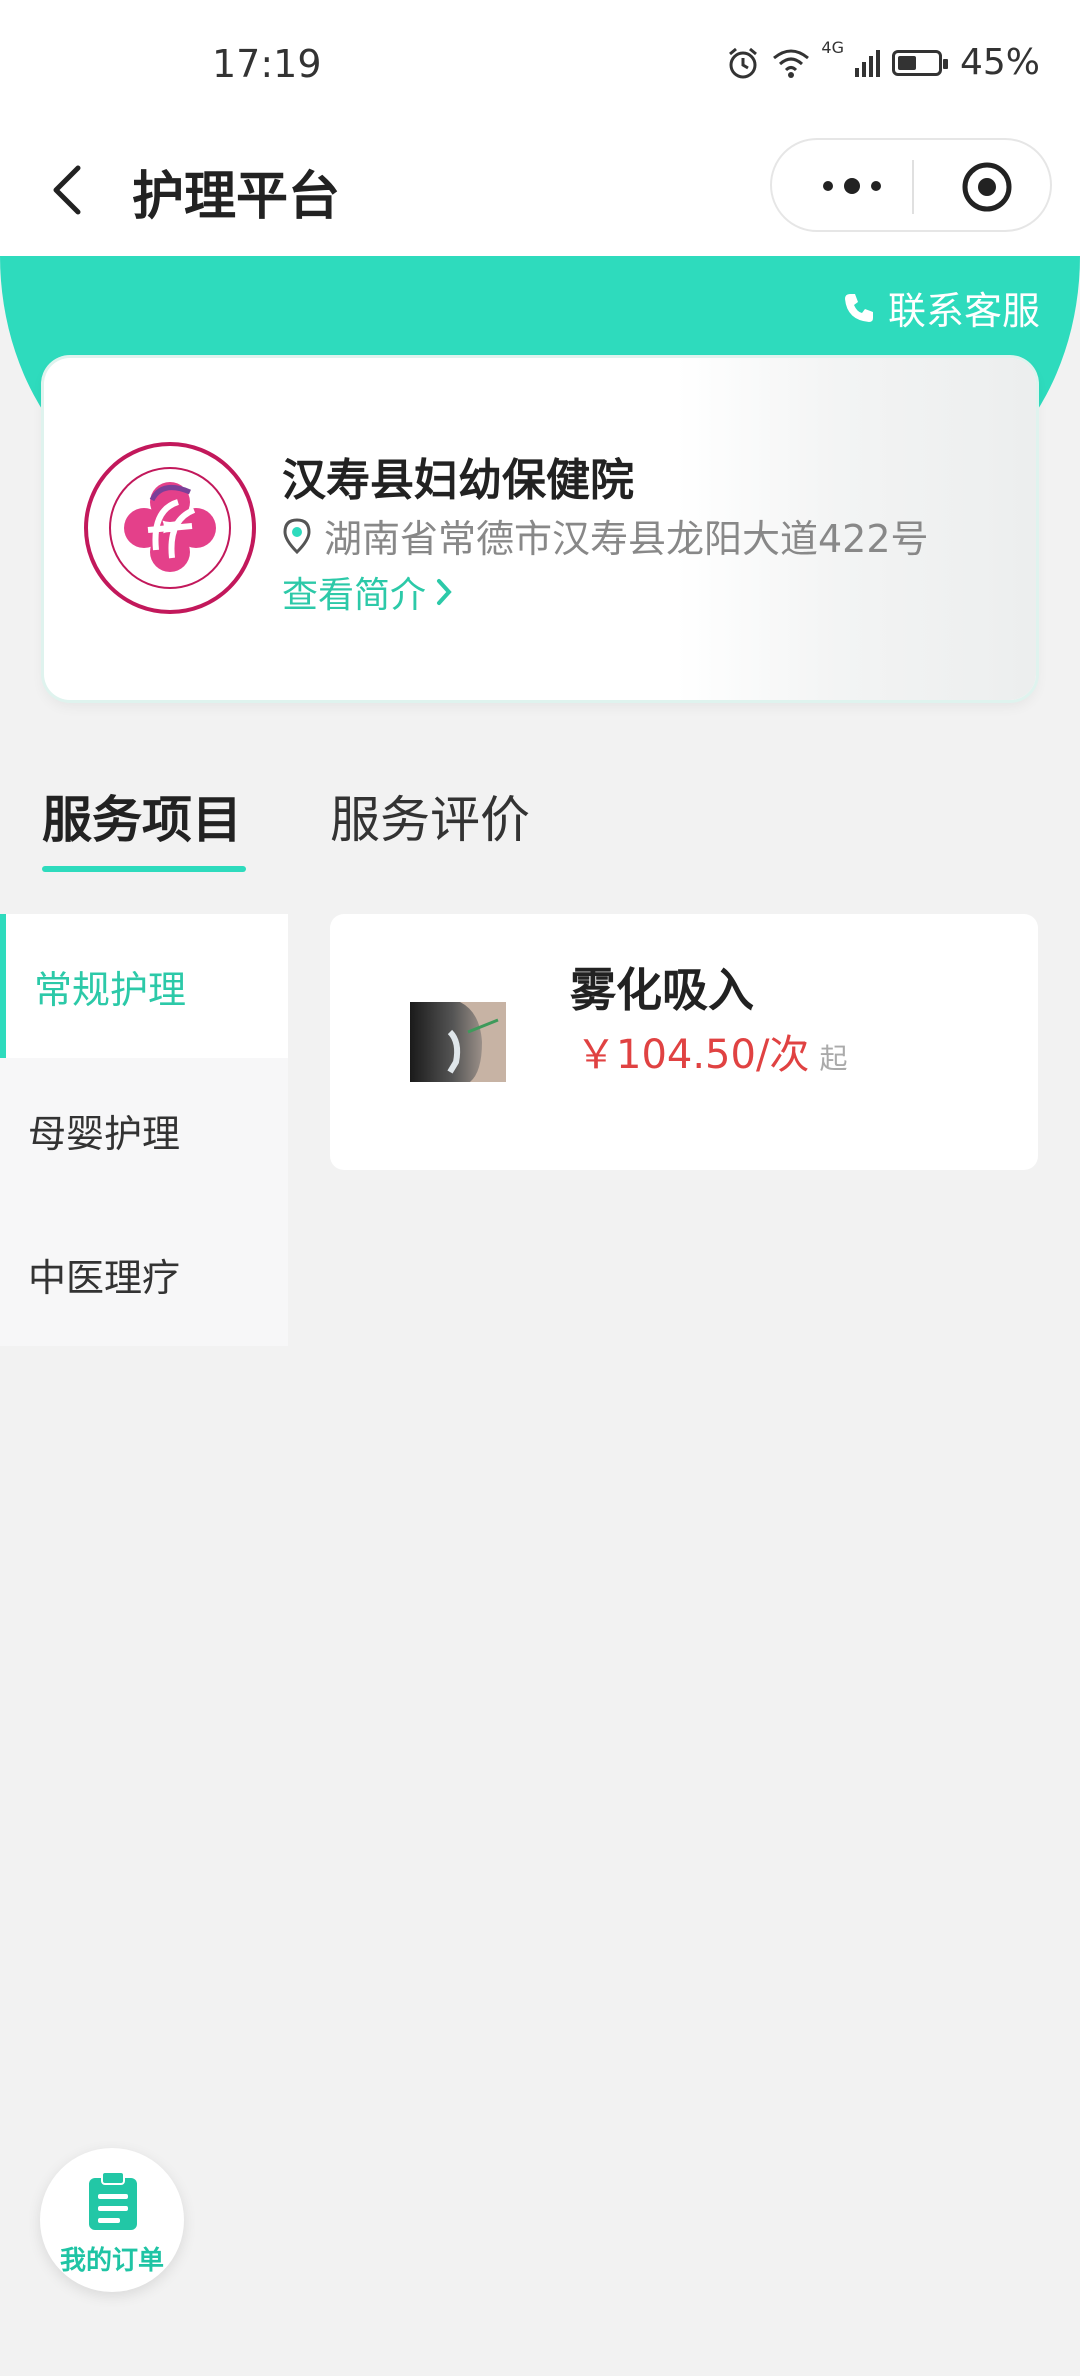 This screenshot has height=2376, width=1080. Describe the element at coordinates (458, 480) in the screenshot. I see `hospital-name: 汉寿县妇幼保健院` at that location.